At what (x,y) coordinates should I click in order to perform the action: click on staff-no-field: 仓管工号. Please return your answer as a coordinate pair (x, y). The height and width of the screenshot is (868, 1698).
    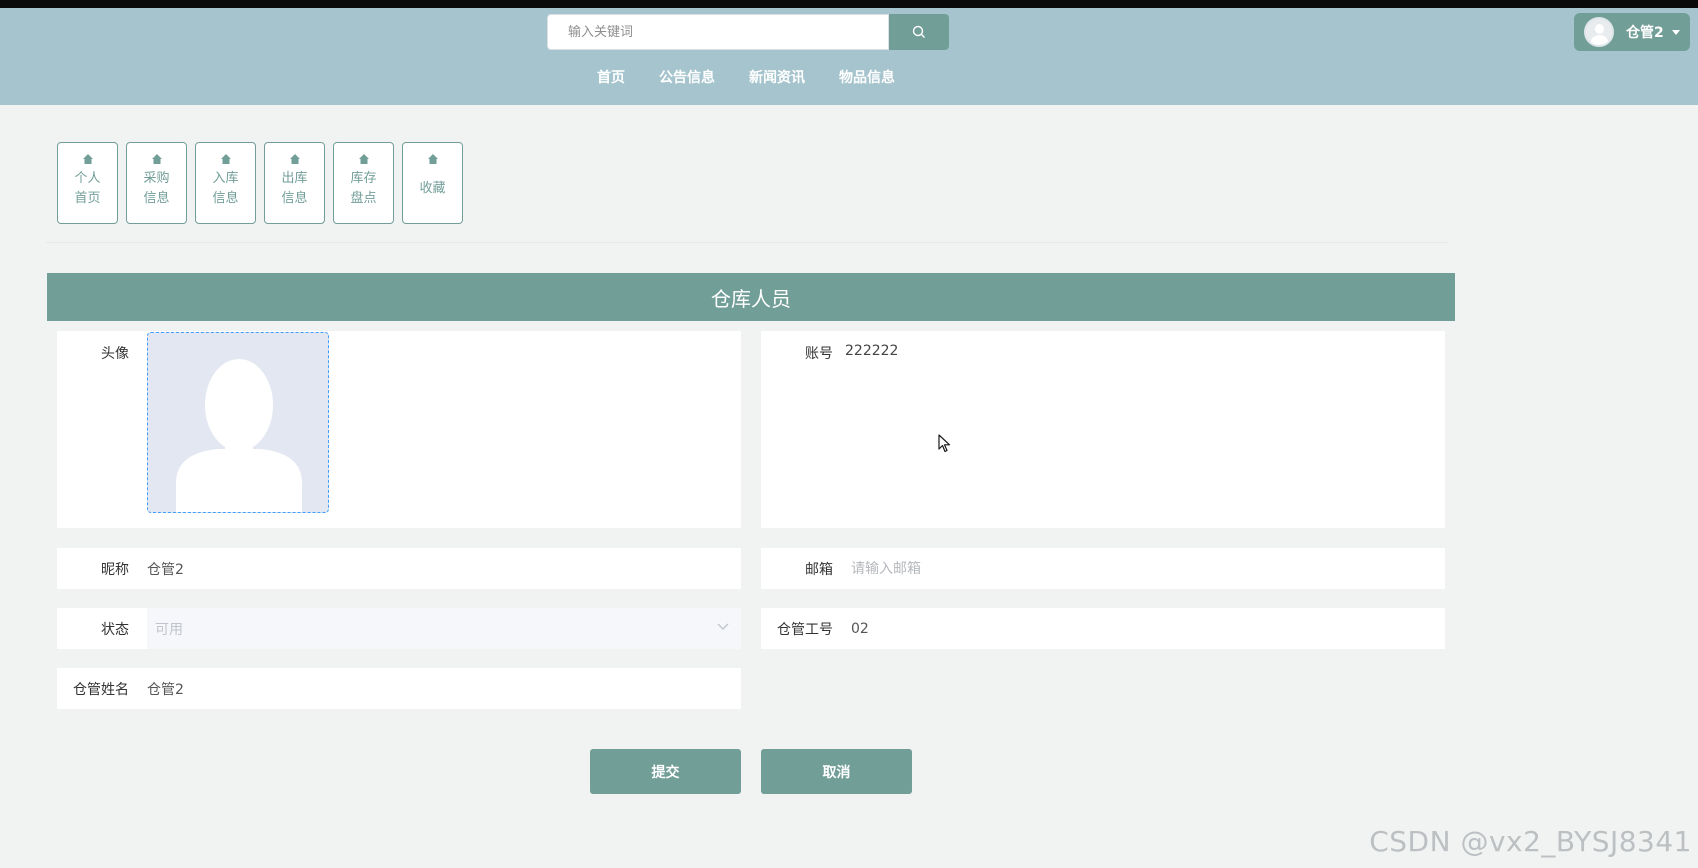
    Looking at the image, I should click on (1103, 628).